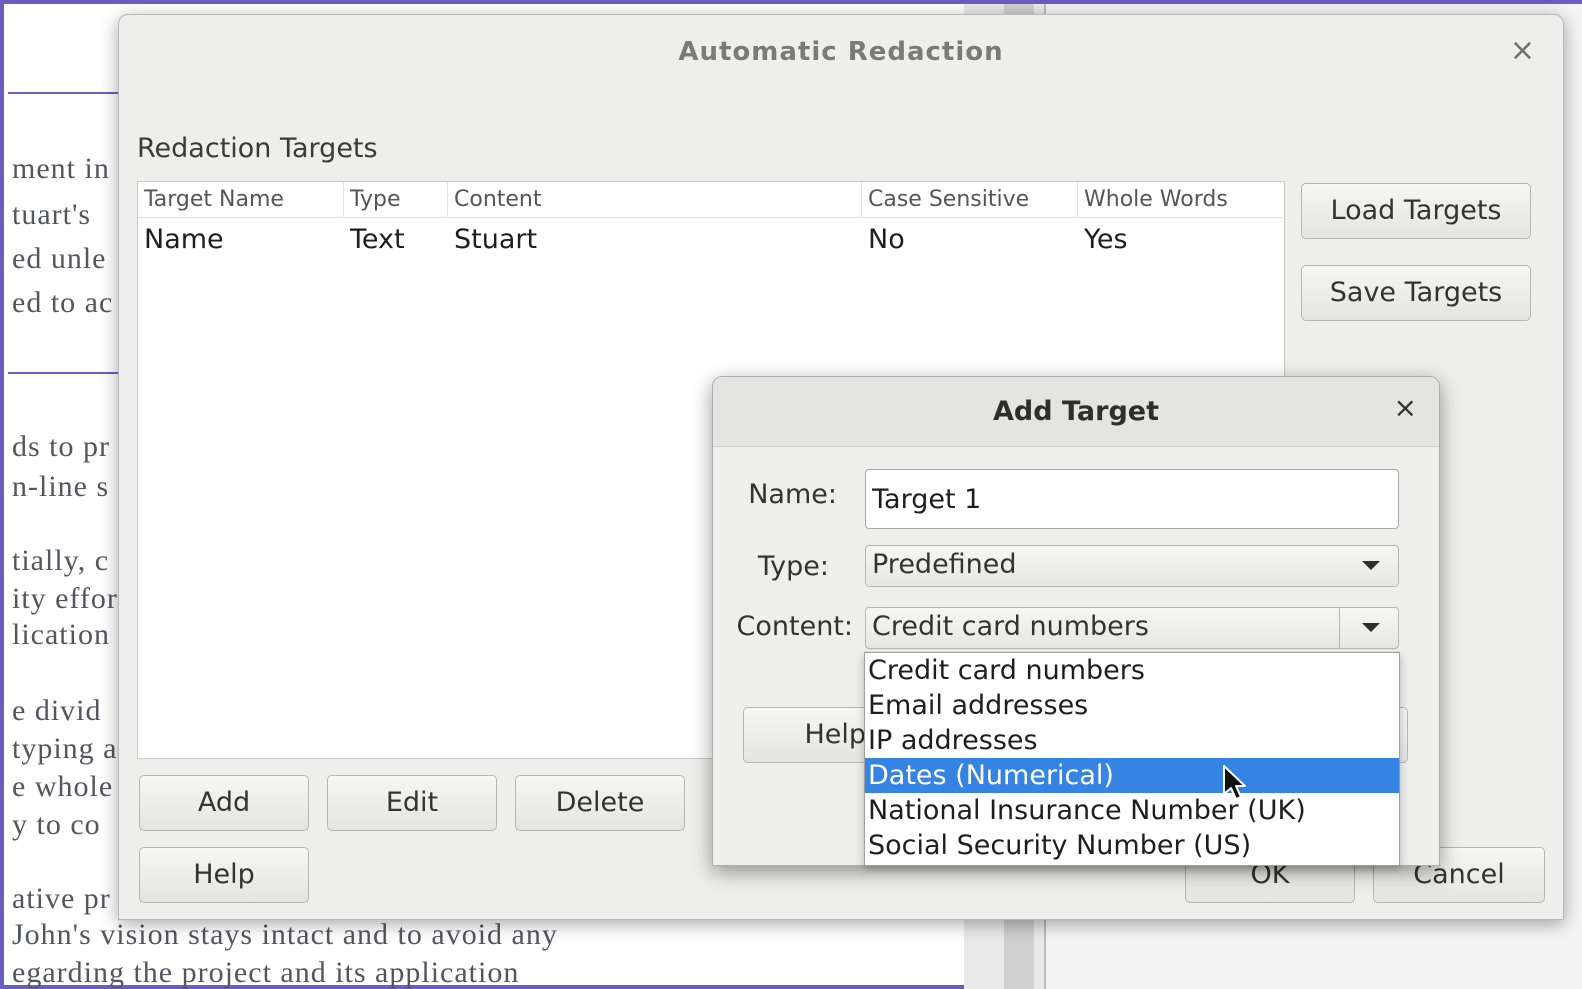 This screenshot has height=989, width=1582. Describe the element at coordinates (1132, 775) in the screenshot. I see `dropdown-option-dates-numerical: Dates (Numerical)` at that location.